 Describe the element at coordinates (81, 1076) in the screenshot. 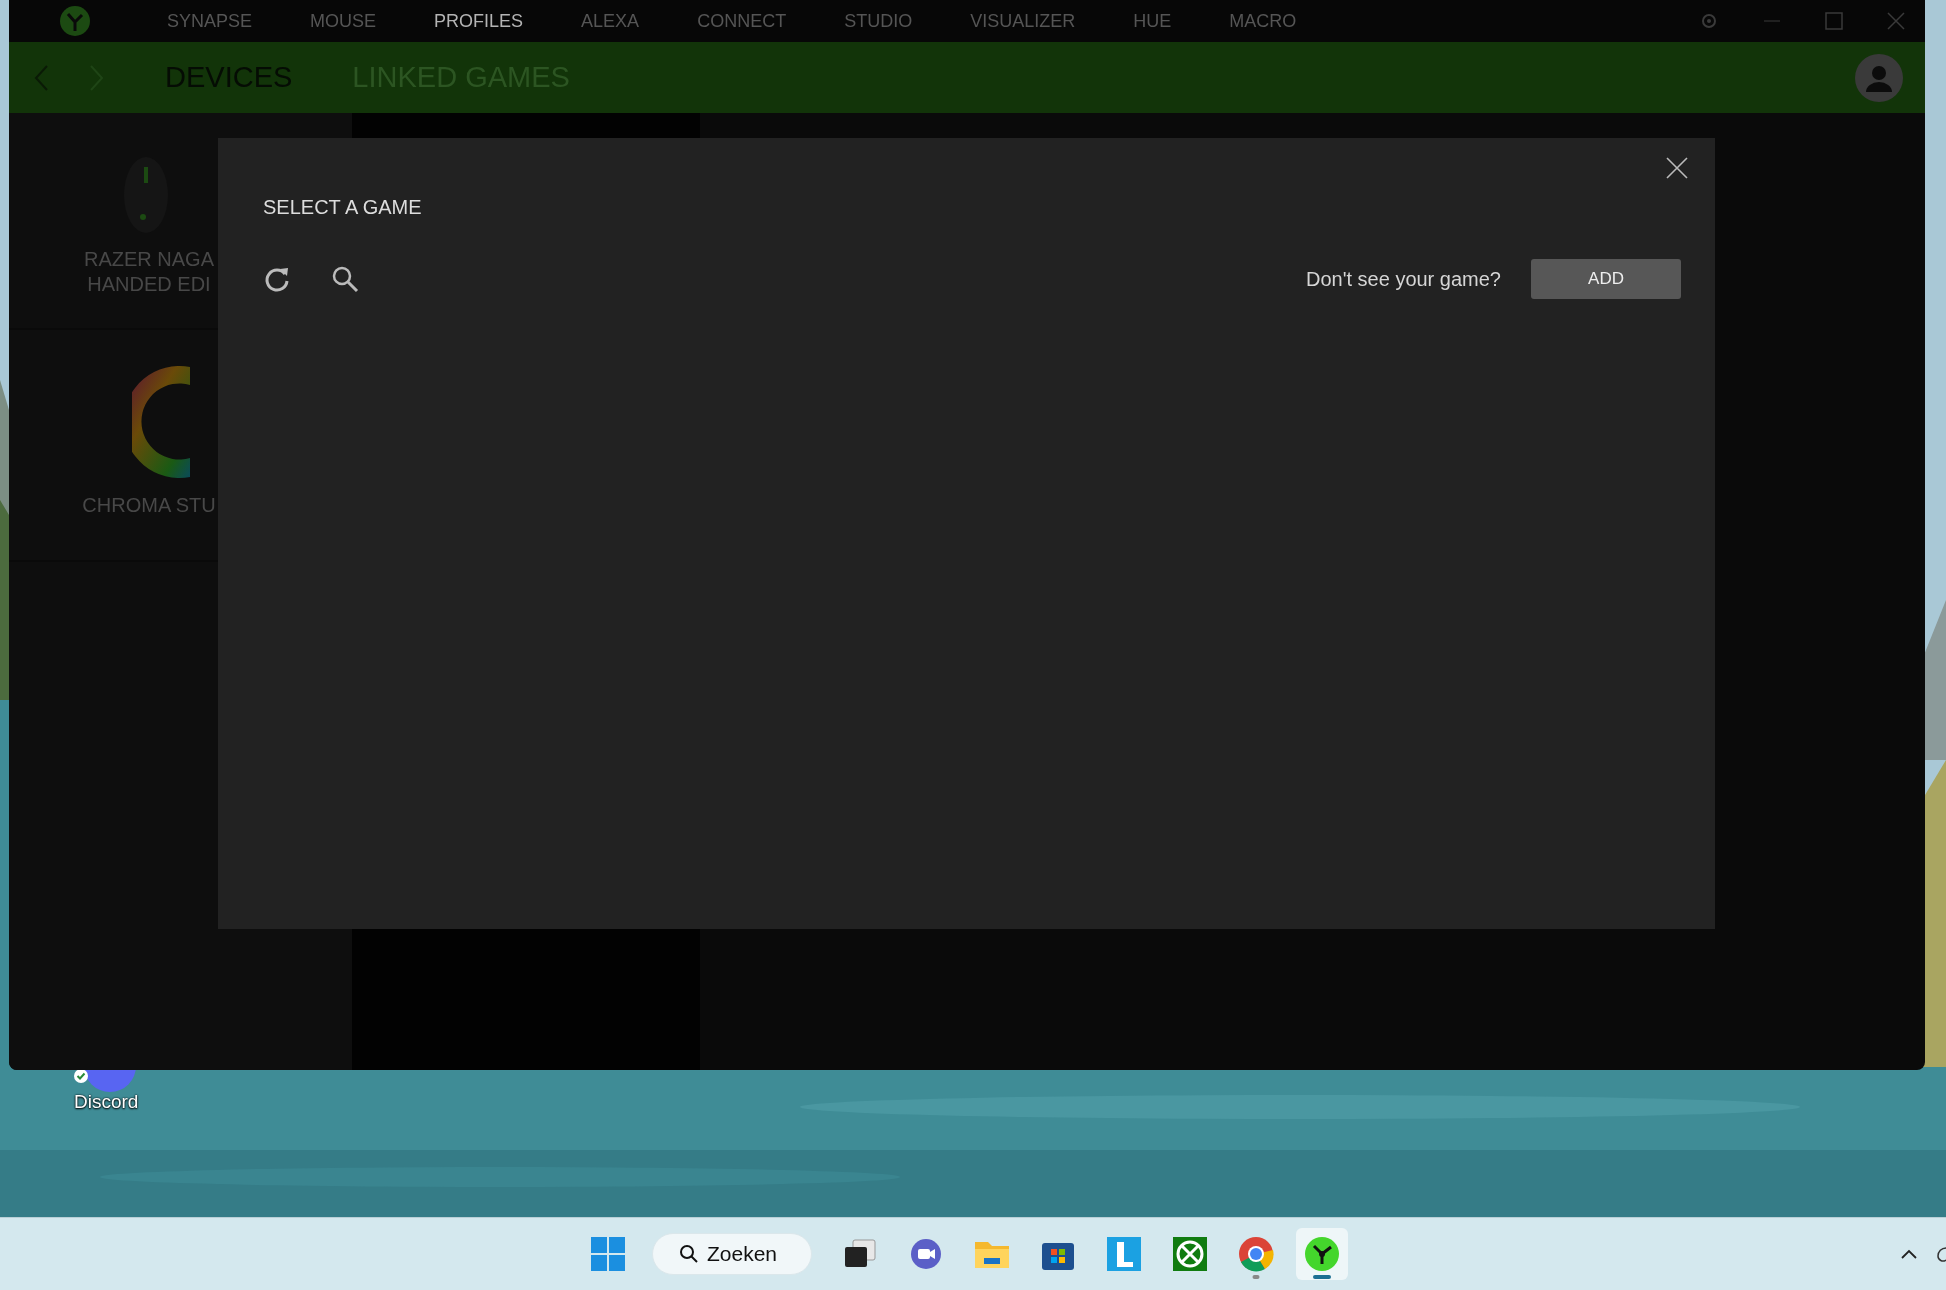

I see `check-icon` at that location.